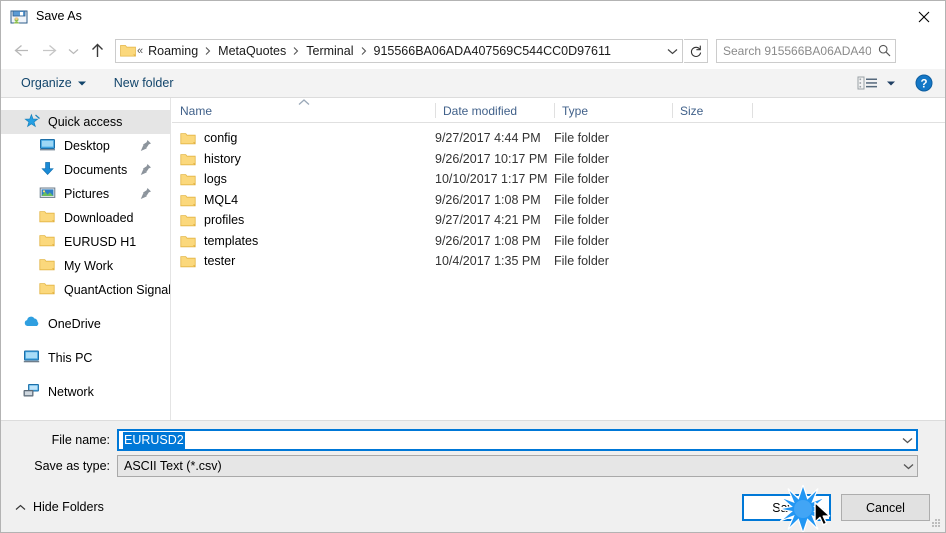  Describe the element at coordinates (558, 159) in the screenshot. I see `table-row: history 9/26/2017 10:17 PM File folder` at that location.